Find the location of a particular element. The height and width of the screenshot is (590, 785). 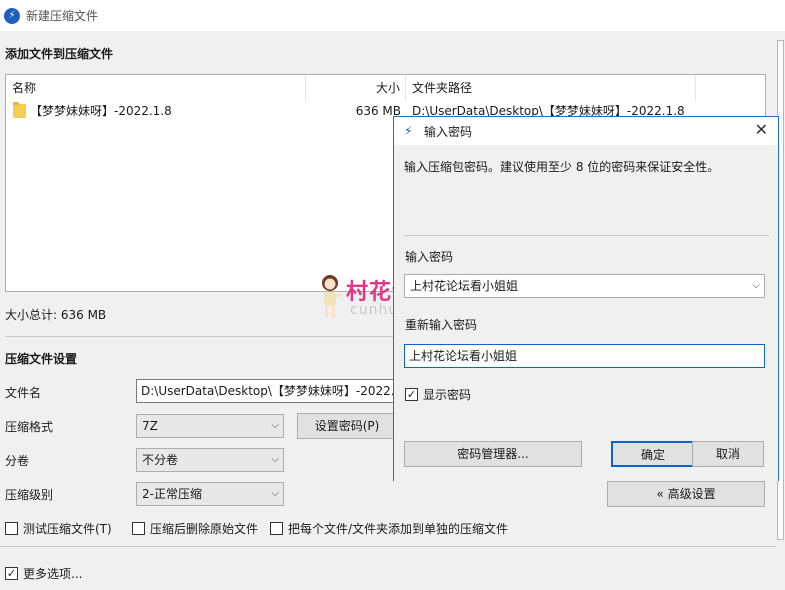

advanced-settings-button: « 高级设置 is located at coordinates (686, 494).